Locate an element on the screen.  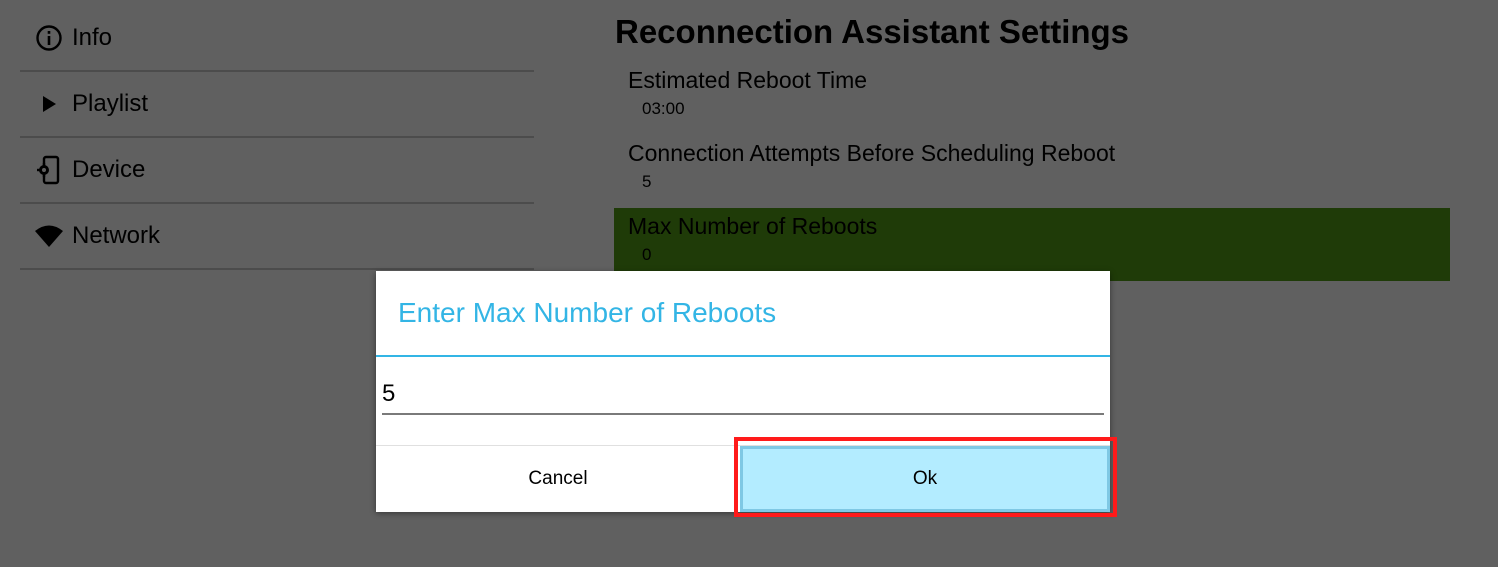
dialog-title: Enter Max Number of Reboots is located at coordinates (743, 314).